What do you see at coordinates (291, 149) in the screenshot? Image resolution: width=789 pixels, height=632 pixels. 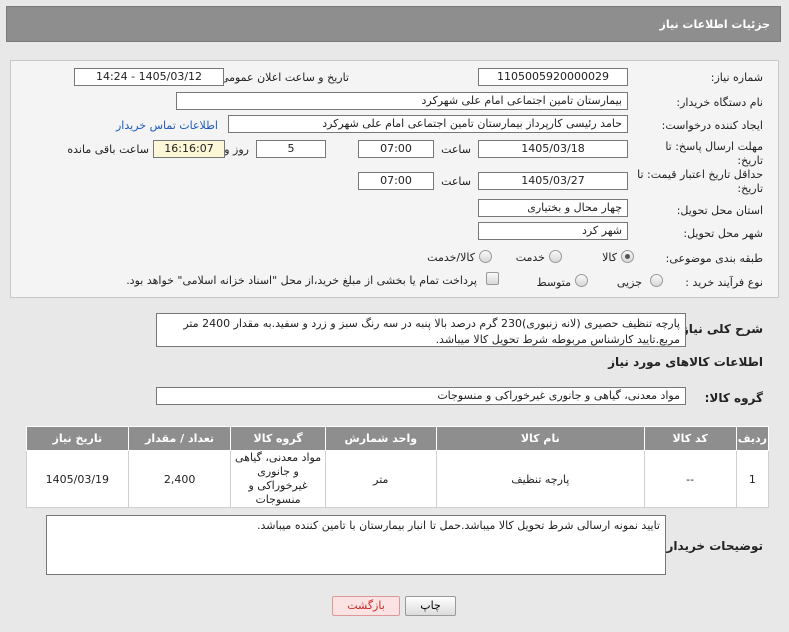 I see `days-remaining-field: 5` at bounding box center [291, 149].